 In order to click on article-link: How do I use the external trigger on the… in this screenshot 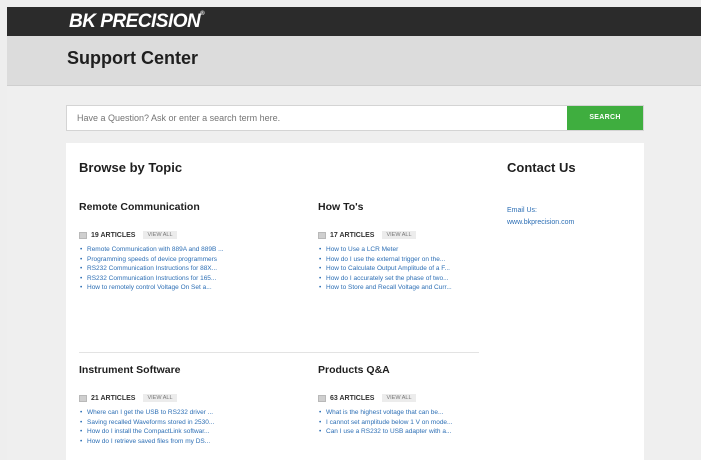, I will do `click(395, 260)`.